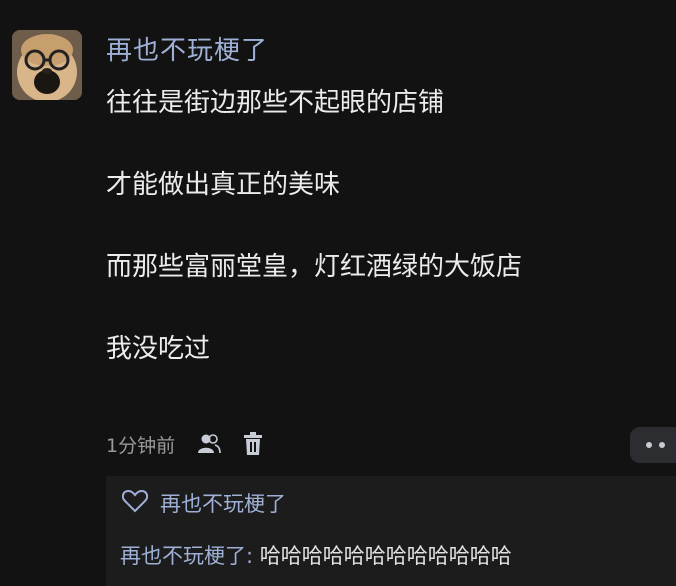 The width and height of the screenshot is (676, 586). I want to click on avatar, so click(47, 65).